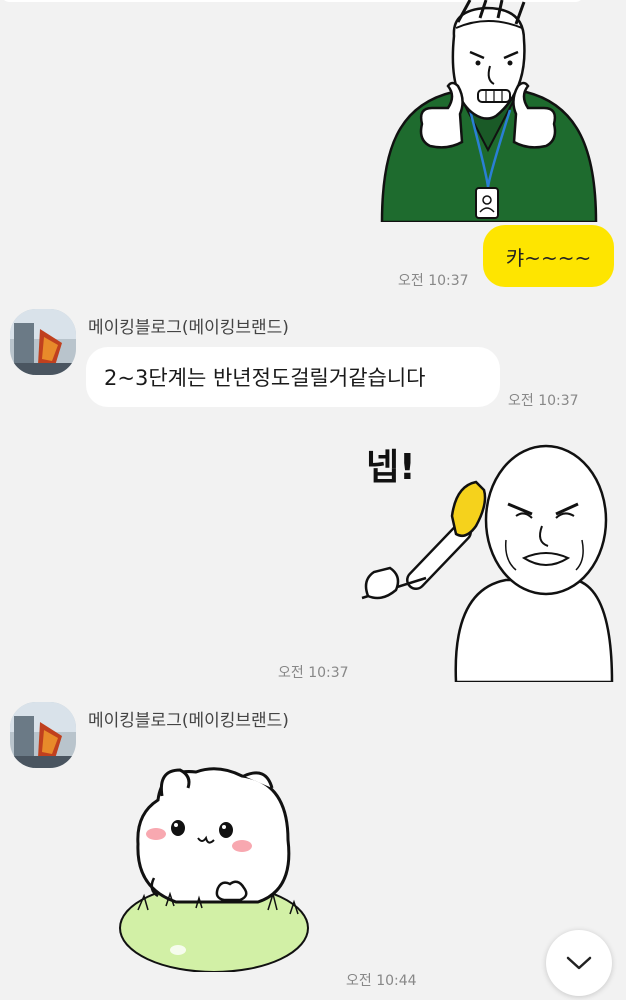  I want to click on sticker-salute: 넵!, so click(485, 556).